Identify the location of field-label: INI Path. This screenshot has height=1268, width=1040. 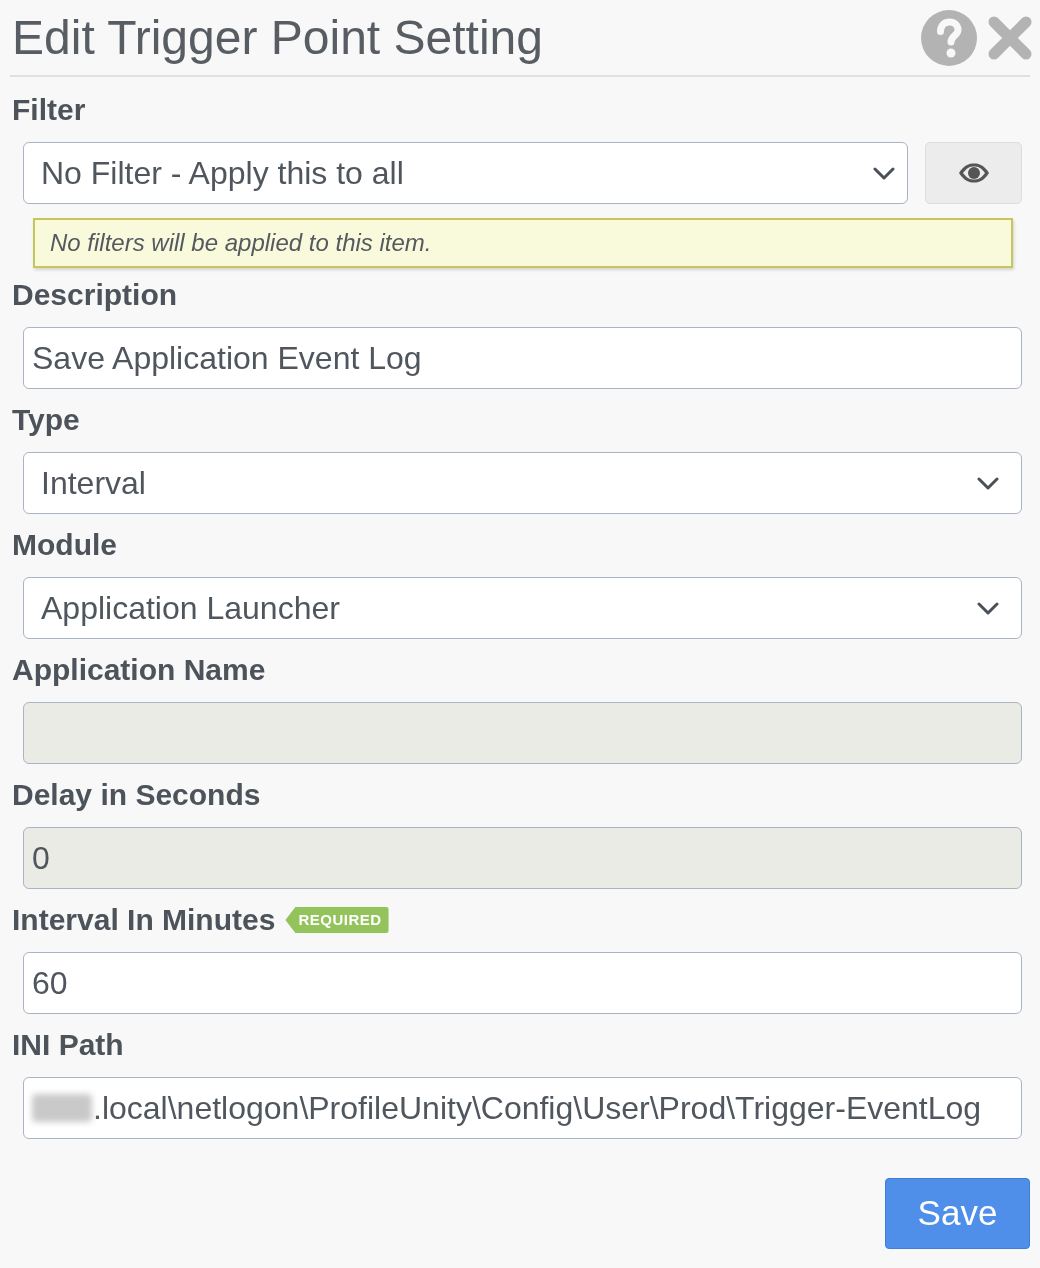
(68, 1045).